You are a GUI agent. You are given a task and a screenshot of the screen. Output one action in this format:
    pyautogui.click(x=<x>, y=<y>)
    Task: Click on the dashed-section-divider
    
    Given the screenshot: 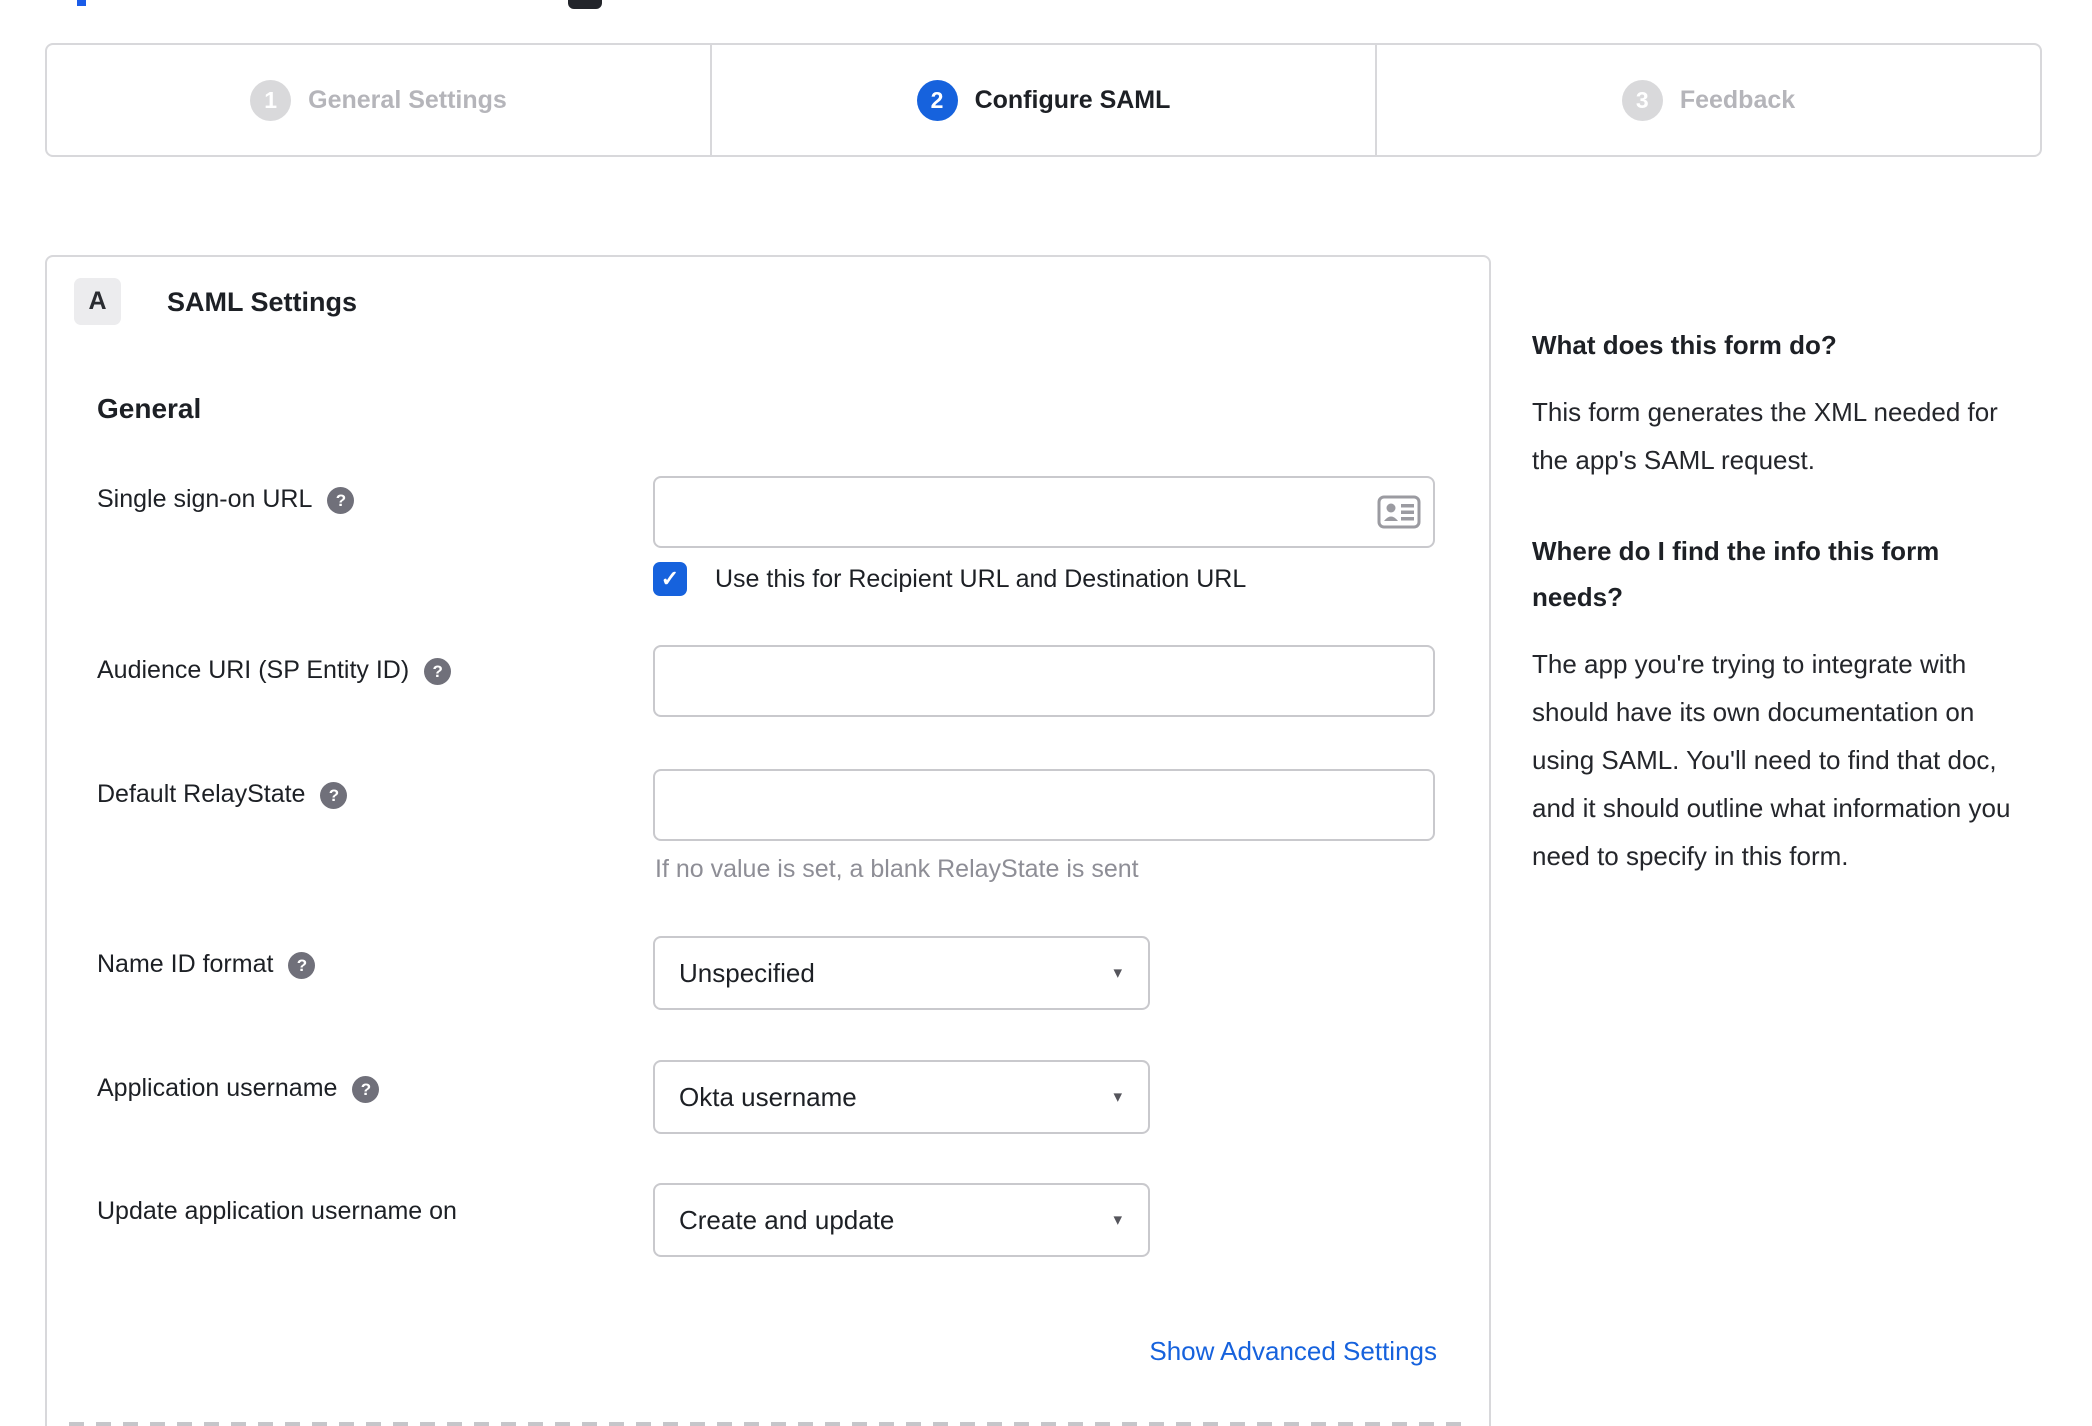 What is the action you would take?
    pyautogui.click(x=768, y=1424)
    